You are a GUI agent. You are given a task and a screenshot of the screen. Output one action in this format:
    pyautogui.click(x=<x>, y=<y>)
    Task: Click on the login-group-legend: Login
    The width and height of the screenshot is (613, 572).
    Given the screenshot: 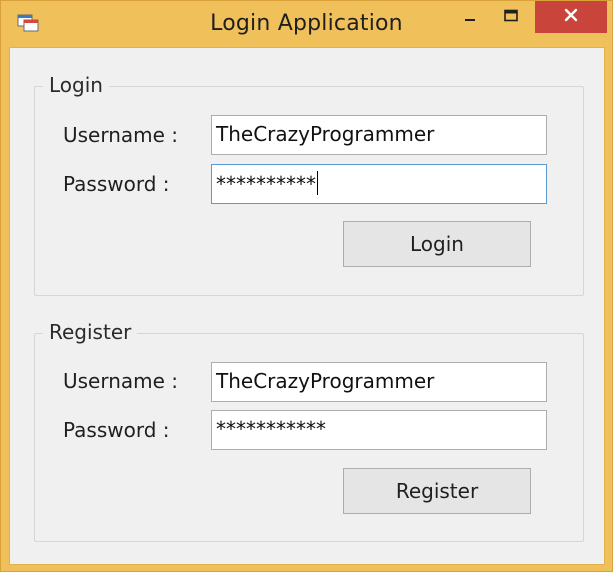 What is the action you would take?
    pyautogui.click(x=76, y=85)
    